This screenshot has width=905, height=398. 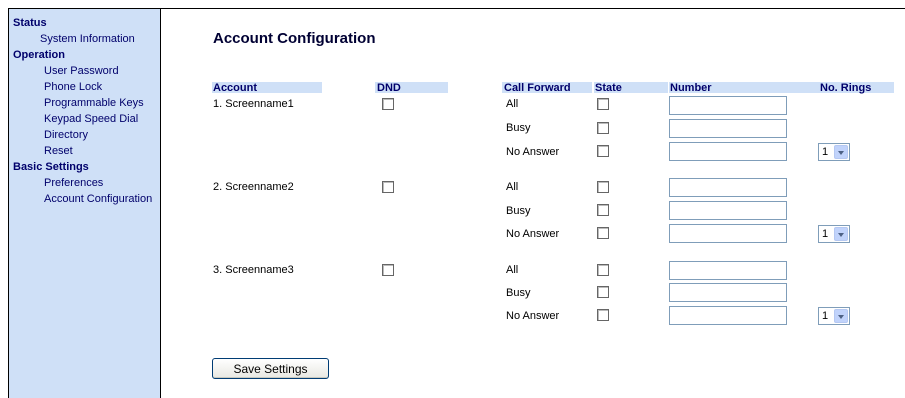 I want to click on nav-item-system-information: System Information, so click(x=87, y=39).